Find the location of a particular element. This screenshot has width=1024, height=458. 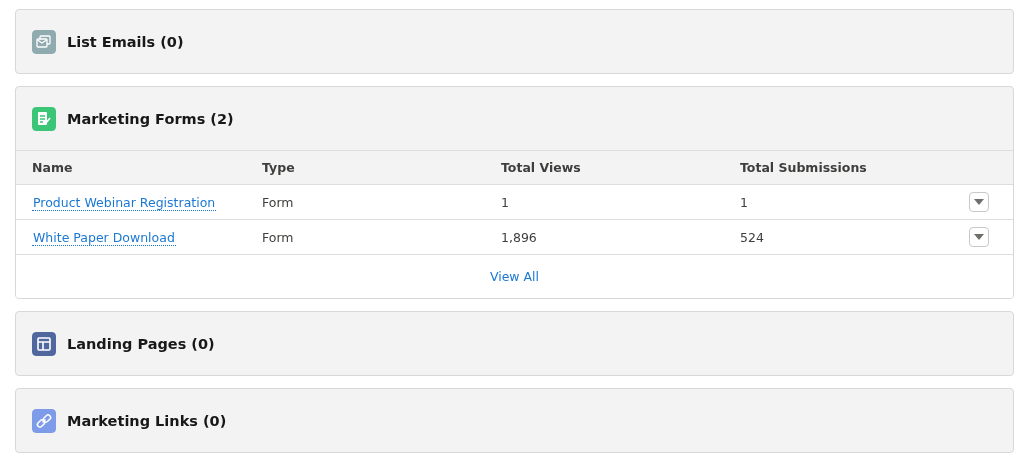

form-icon is located at coordinates (44, 118).